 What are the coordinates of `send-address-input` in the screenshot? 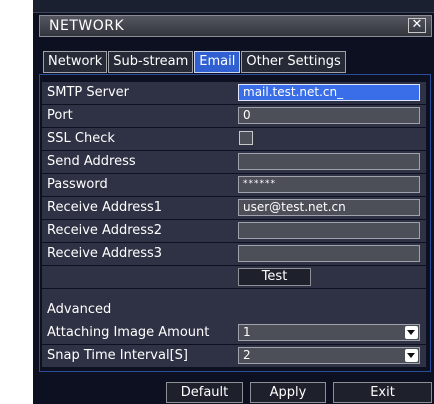 It's located at (329, 161).